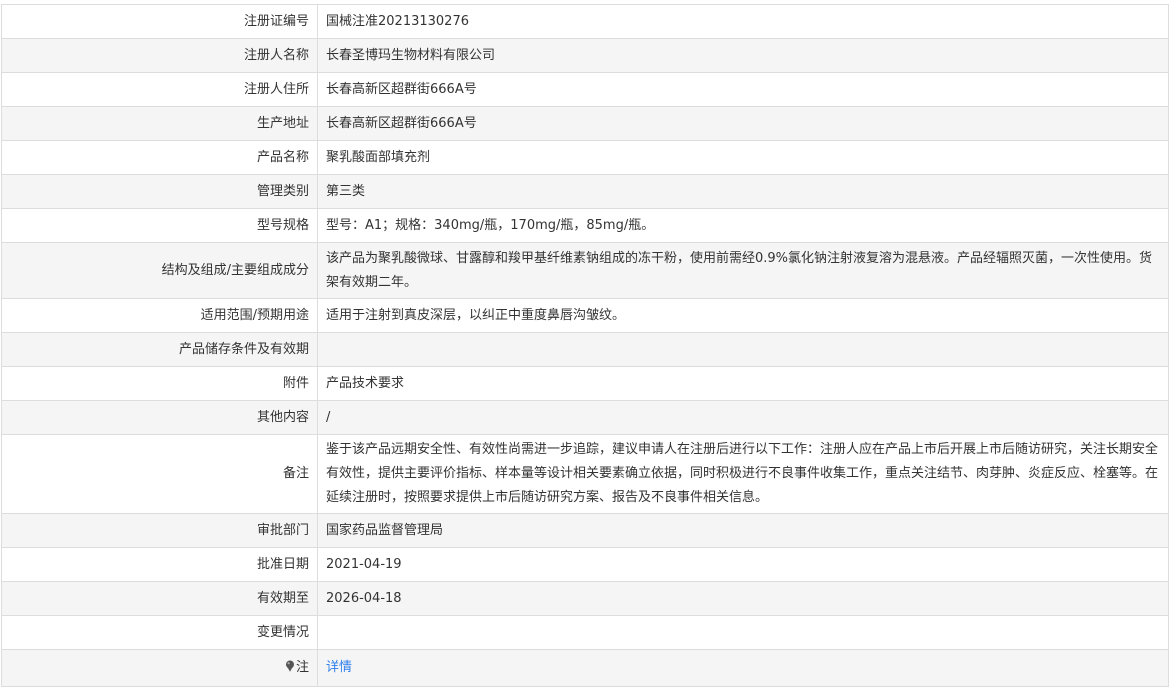 This screenshot has height=692, width=1170. I want to click on label-valid-until: 有效期至, so click(159, 598).